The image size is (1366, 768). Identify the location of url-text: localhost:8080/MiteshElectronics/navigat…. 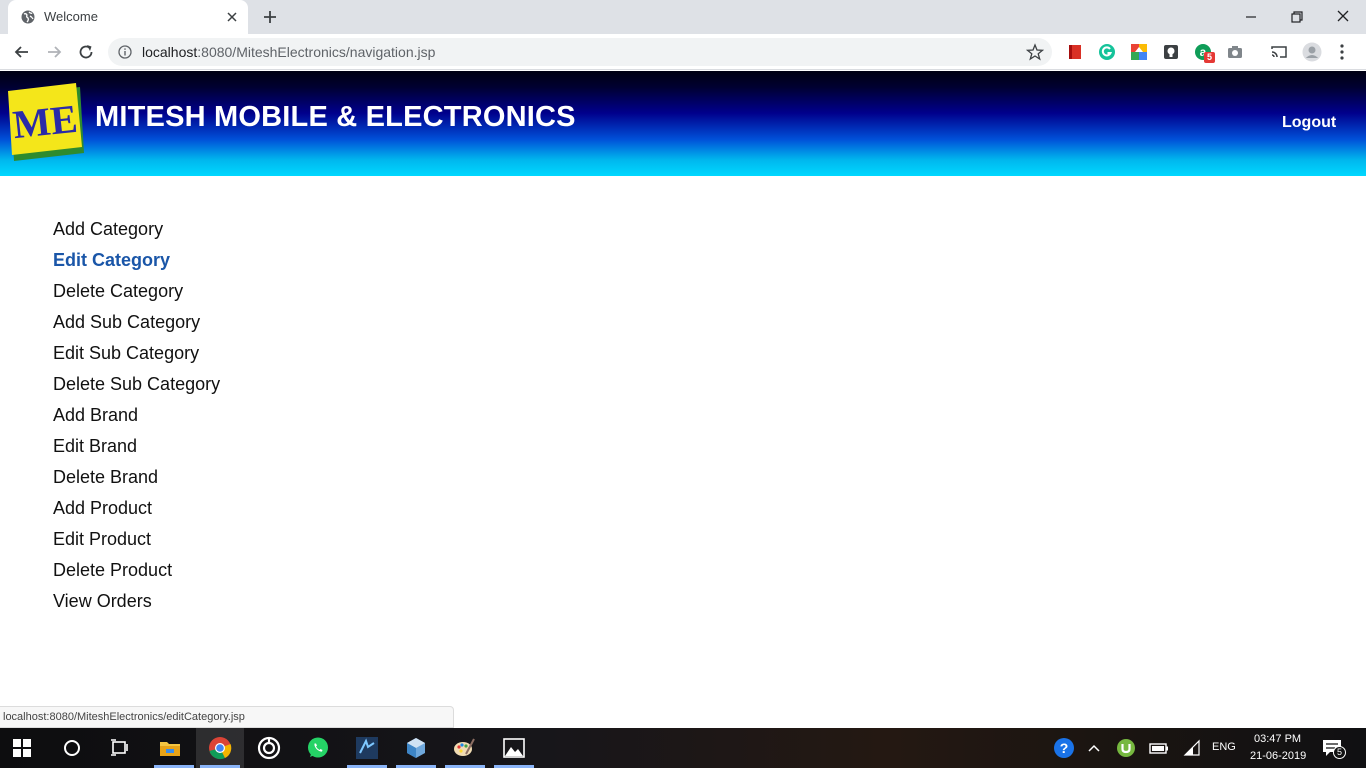
(288, 52).